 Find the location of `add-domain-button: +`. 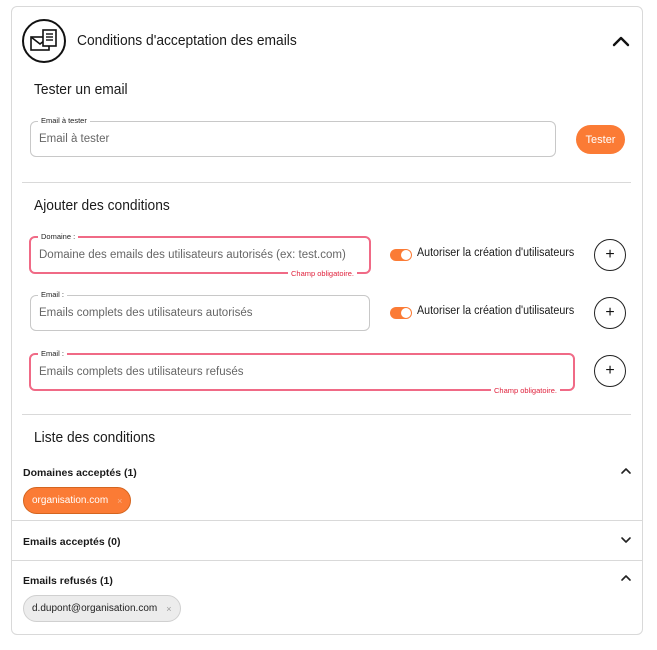

add-domain-button: + is located at coordinates (610, 255).